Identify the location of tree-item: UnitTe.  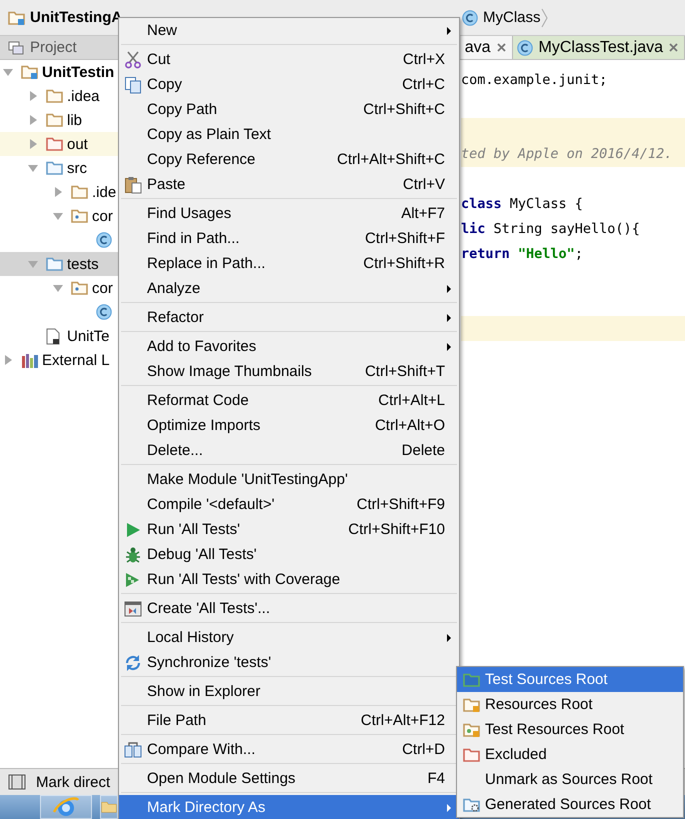
(59, 336).